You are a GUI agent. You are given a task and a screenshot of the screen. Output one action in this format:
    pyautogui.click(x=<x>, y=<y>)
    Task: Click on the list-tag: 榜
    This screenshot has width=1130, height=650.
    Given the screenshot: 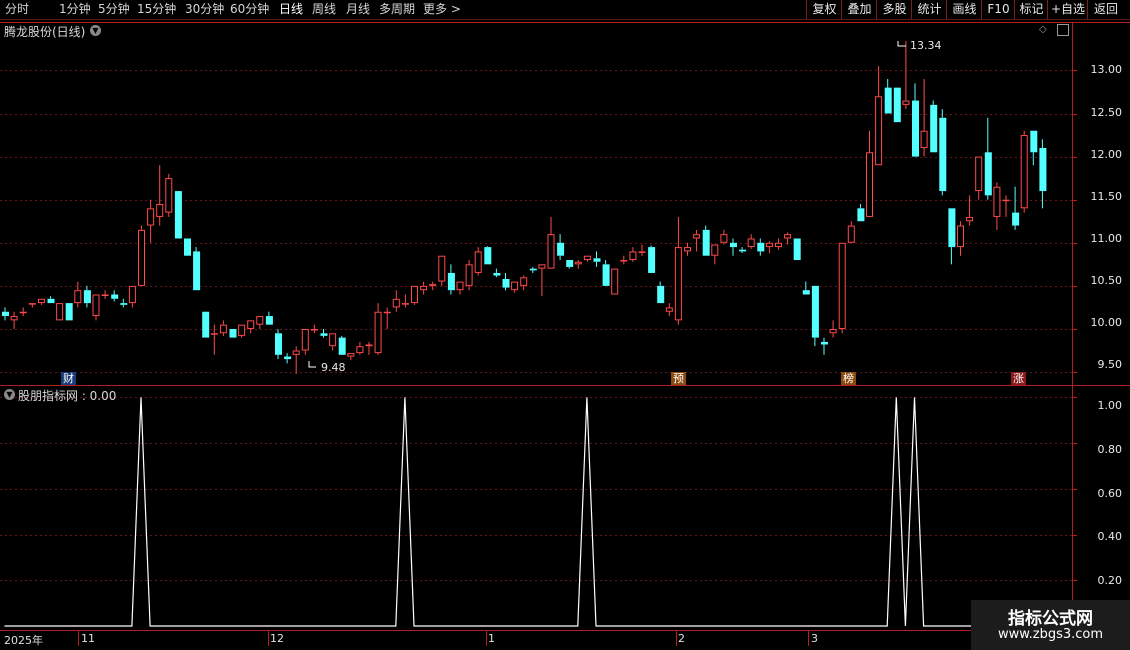 What is the action you would take?
    pyautogui.click(x=848, y=378)
    